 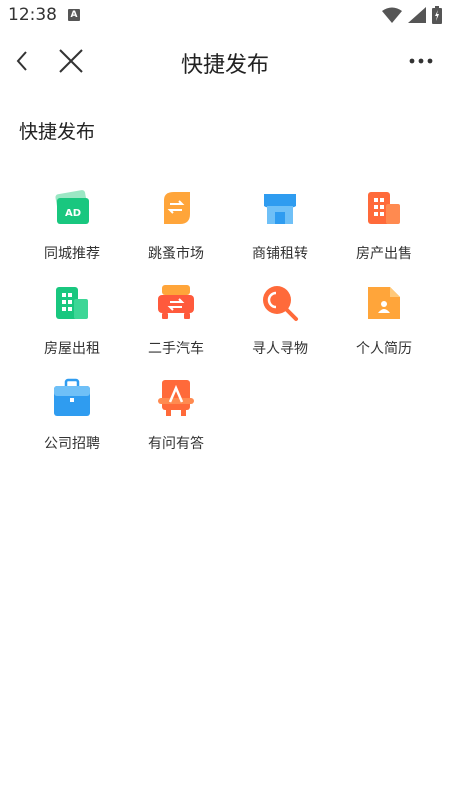 What do you see at coordinates (176, 349) in the screenshot?
I see `grid-item-label: 二手汽车` at bounding box center [176, 349].